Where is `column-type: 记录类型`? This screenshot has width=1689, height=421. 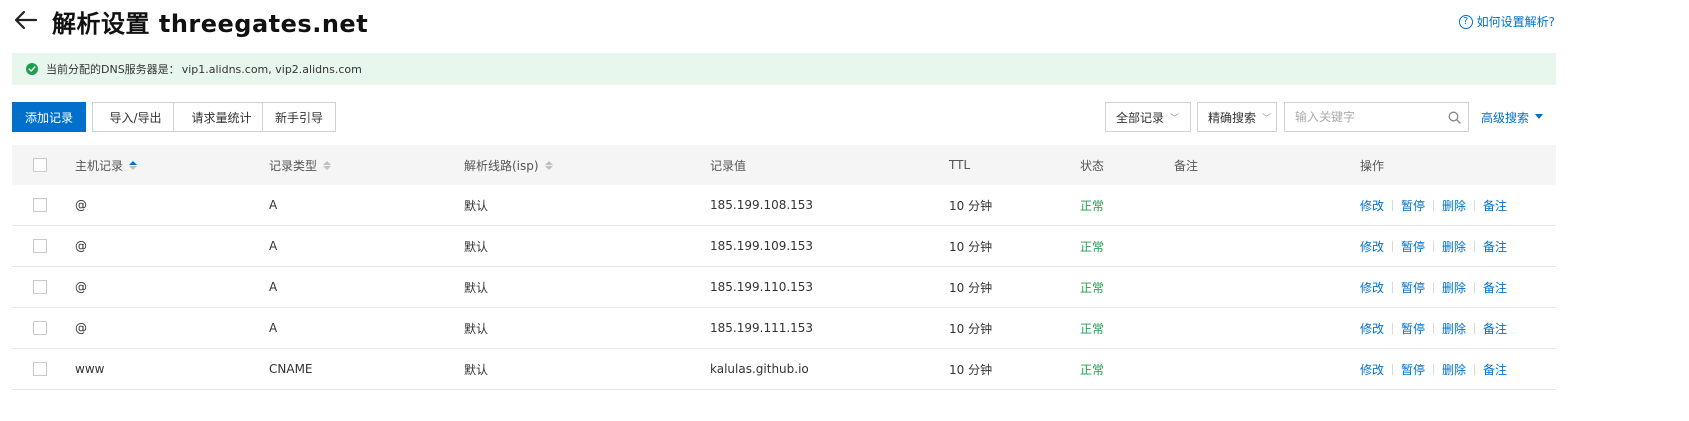
column-type: 记录类型 is located at coordinates (300, 165).